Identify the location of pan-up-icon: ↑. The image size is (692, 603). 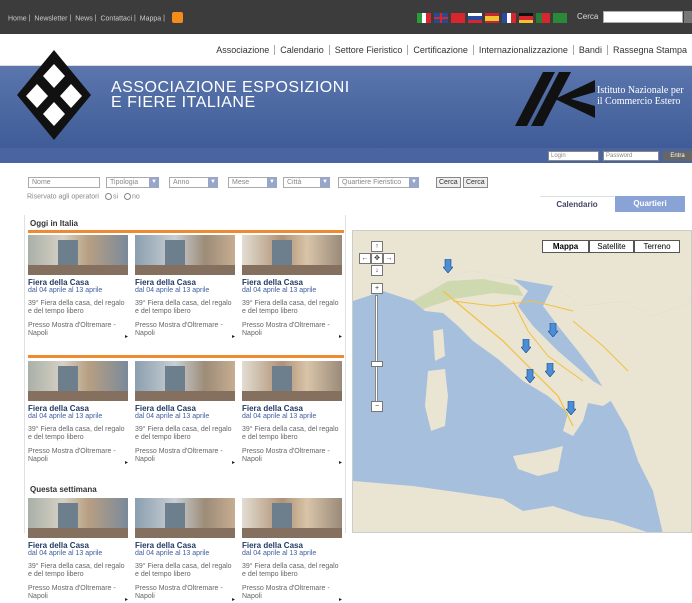
(377, 246).